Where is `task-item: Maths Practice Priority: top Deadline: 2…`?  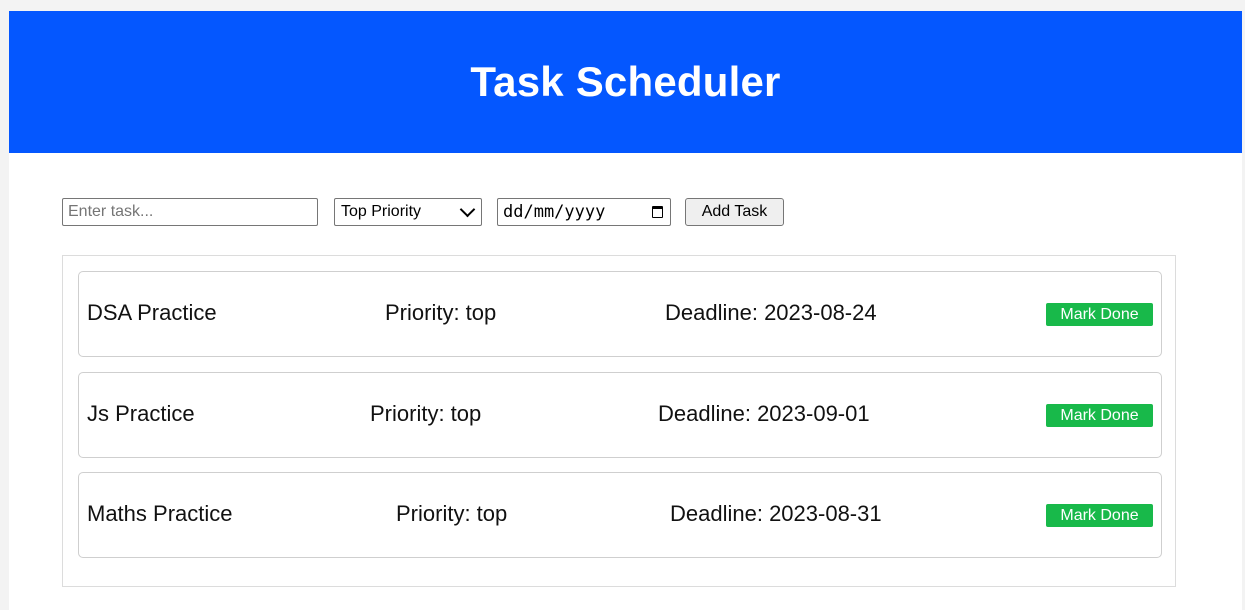 task-item: Maths Practice Priority: top Deadline: 2… is located at coordinates (620, 515).